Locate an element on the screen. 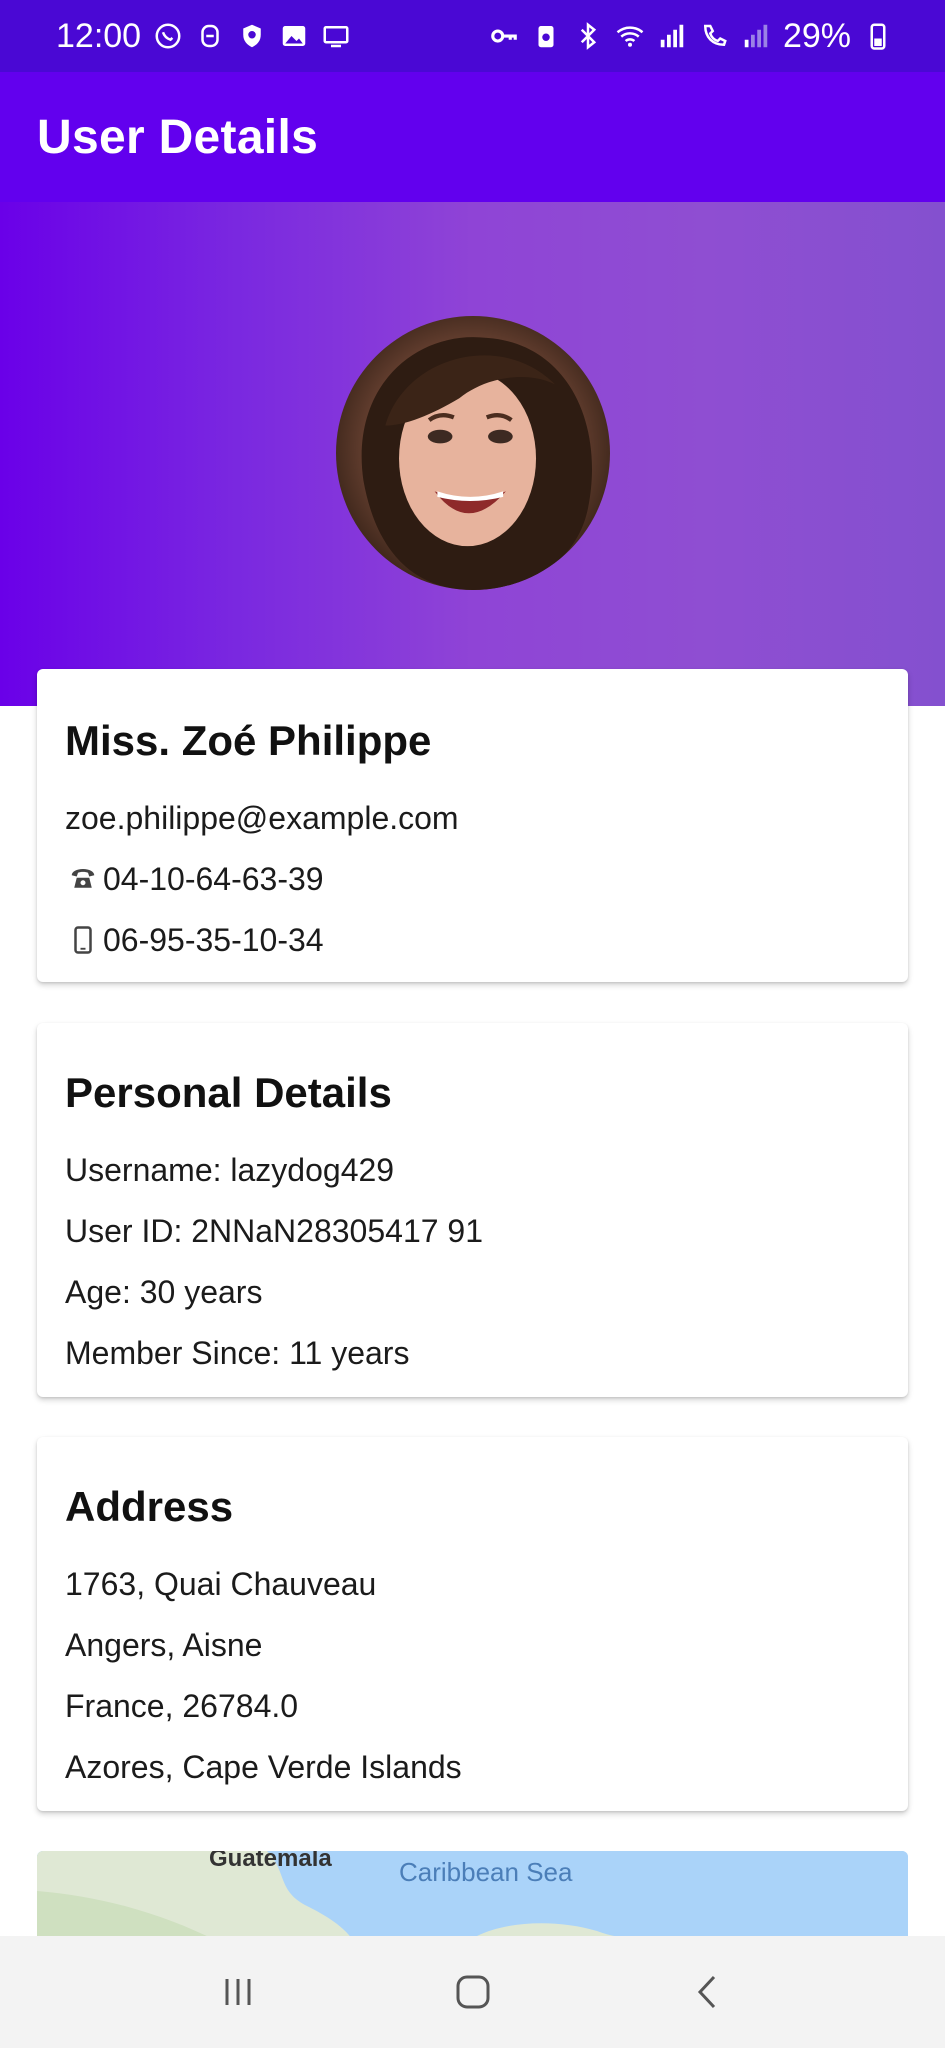  page-title: User Details is located at coordinates (178, 137).